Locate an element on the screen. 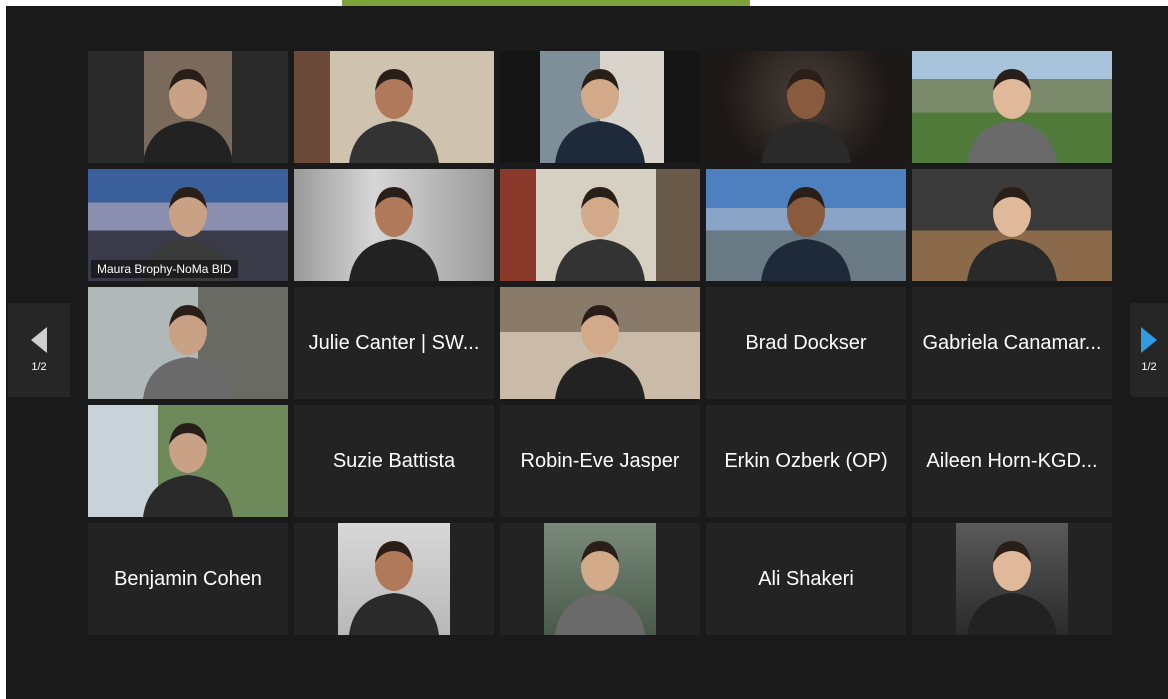  participant-tile: Suzie Battista is located at coordinates (394, 461).